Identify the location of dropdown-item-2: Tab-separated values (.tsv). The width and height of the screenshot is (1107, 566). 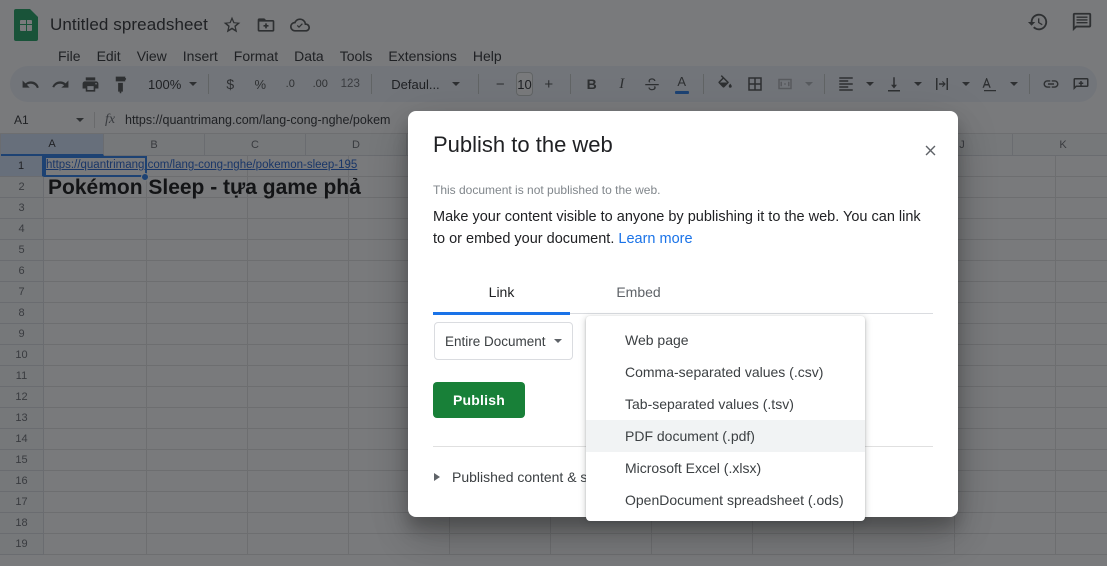
(725, 404).